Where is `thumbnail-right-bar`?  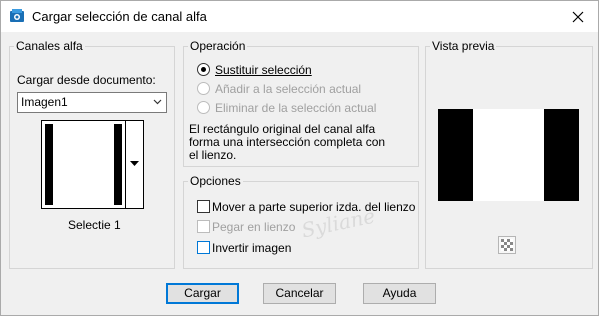
thumbnail-right-bar is located at coordinates (118, 164).